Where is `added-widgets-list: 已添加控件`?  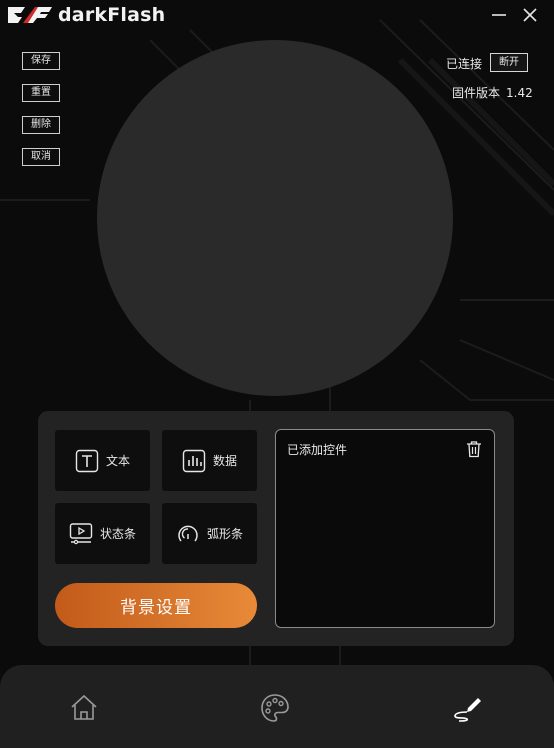
added-widgets-list: 已添加控件 is located at coordinates (385, 528).